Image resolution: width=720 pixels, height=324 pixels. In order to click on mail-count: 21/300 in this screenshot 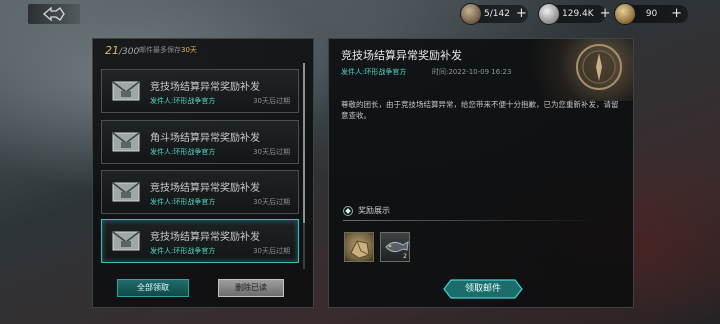, I will do `click(122, 50)`.